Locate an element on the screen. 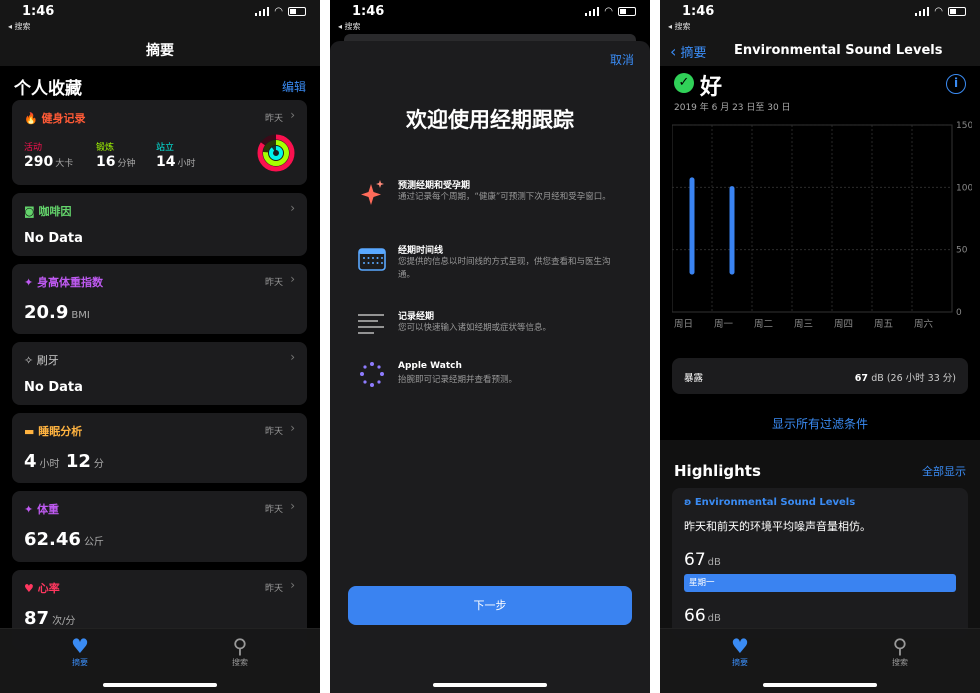 Image resolution: width=980 pixels, height=693 pixels. chart-frame is located at coordinates (812, 218).